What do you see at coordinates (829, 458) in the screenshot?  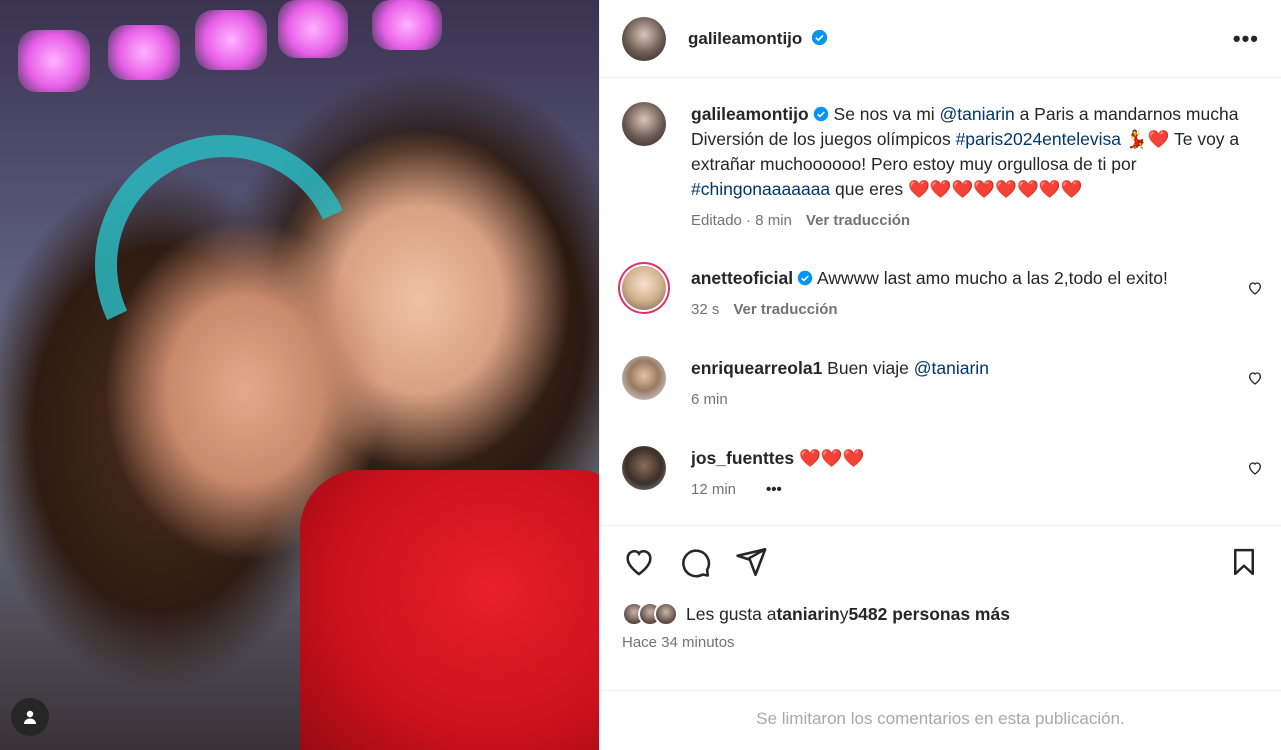 I see `comment-content: ❤️❤️❤️` at bounding box center [829, 458].